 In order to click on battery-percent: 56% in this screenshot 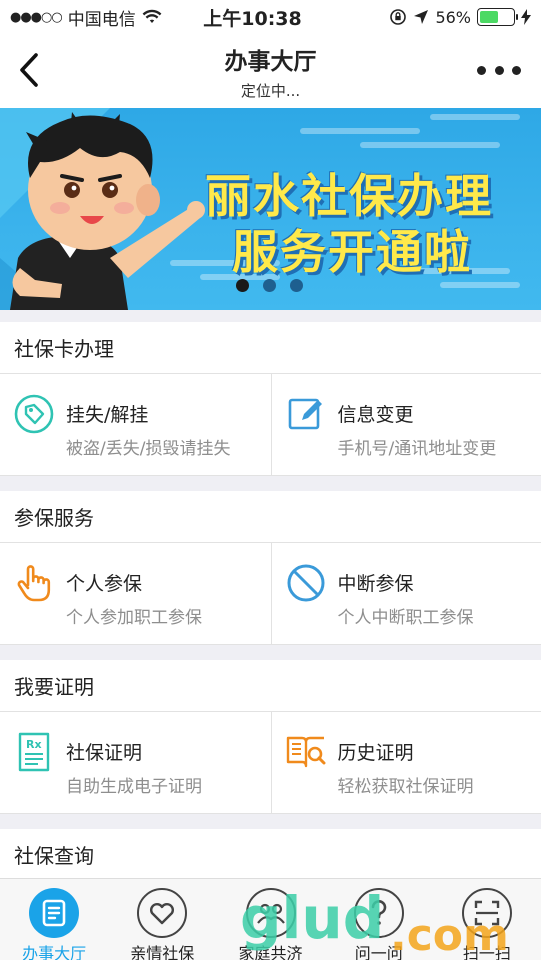, I will do `click(453, 17)`.